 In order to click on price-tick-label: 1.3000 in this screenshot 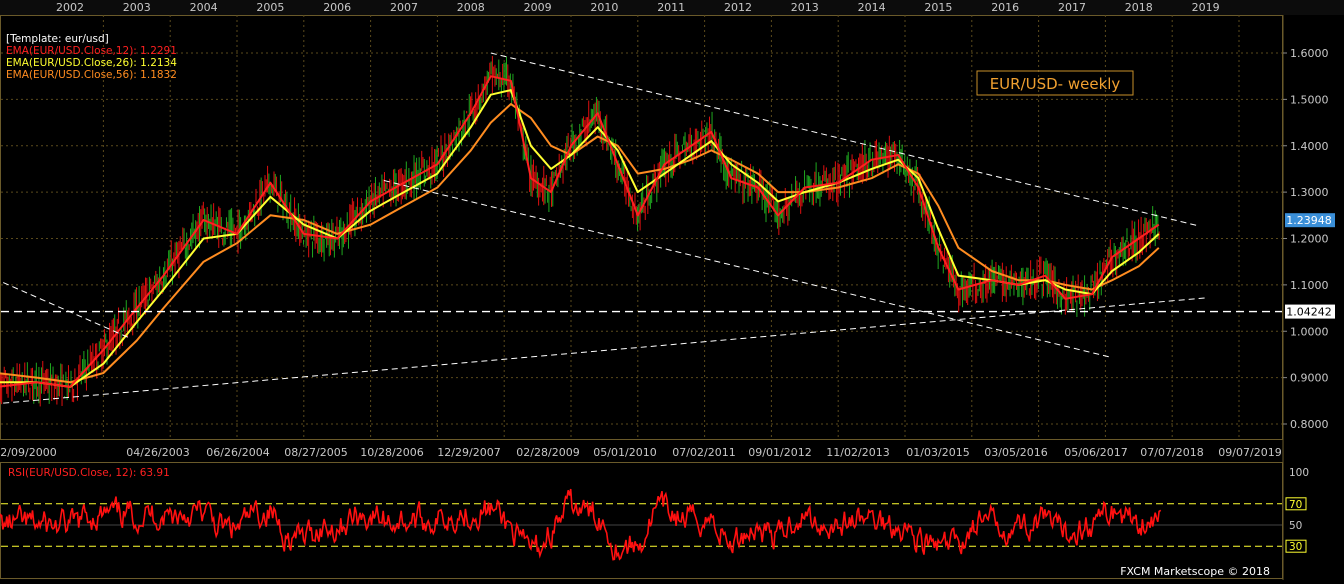, I will do `click(1309, 192)`.